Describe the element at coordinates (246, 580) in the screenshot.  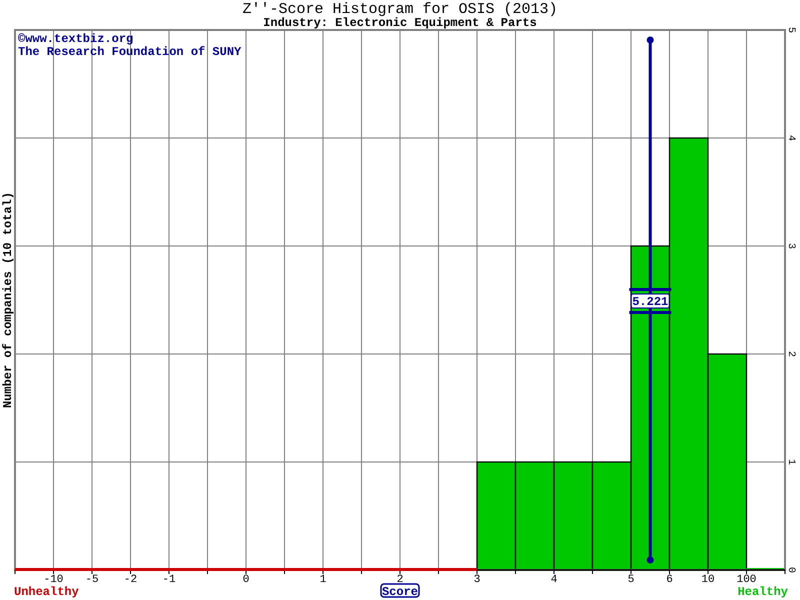
I see `x-tick-label: 0` at that location.